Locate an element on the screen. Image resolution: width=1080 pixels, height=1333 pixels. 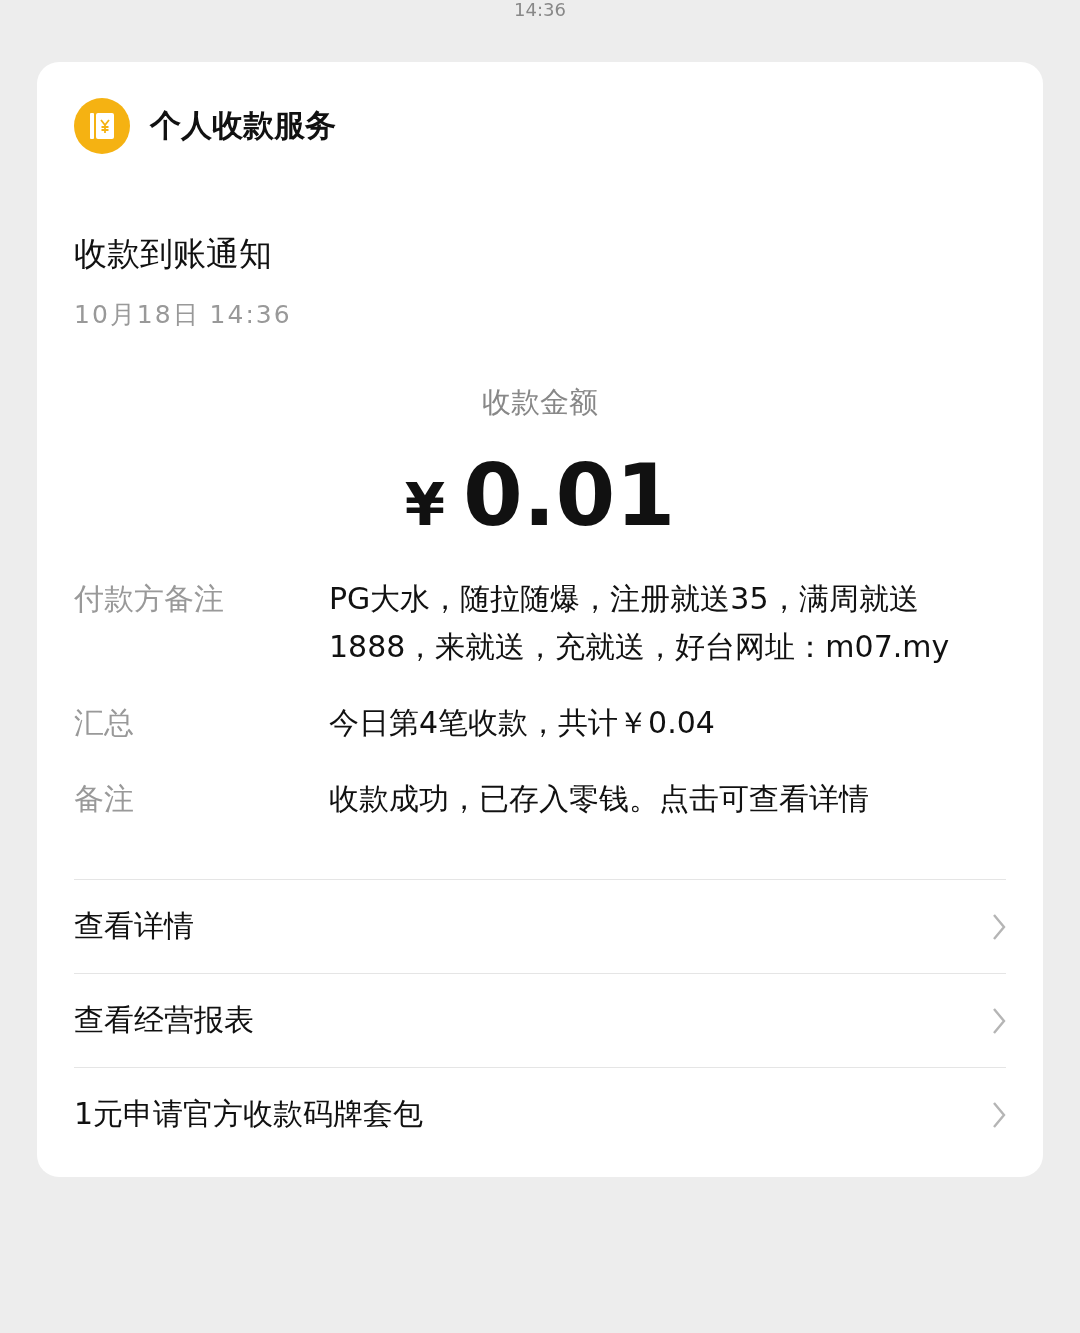
link-row: 查看详情 is located at coordinates (540, 926).